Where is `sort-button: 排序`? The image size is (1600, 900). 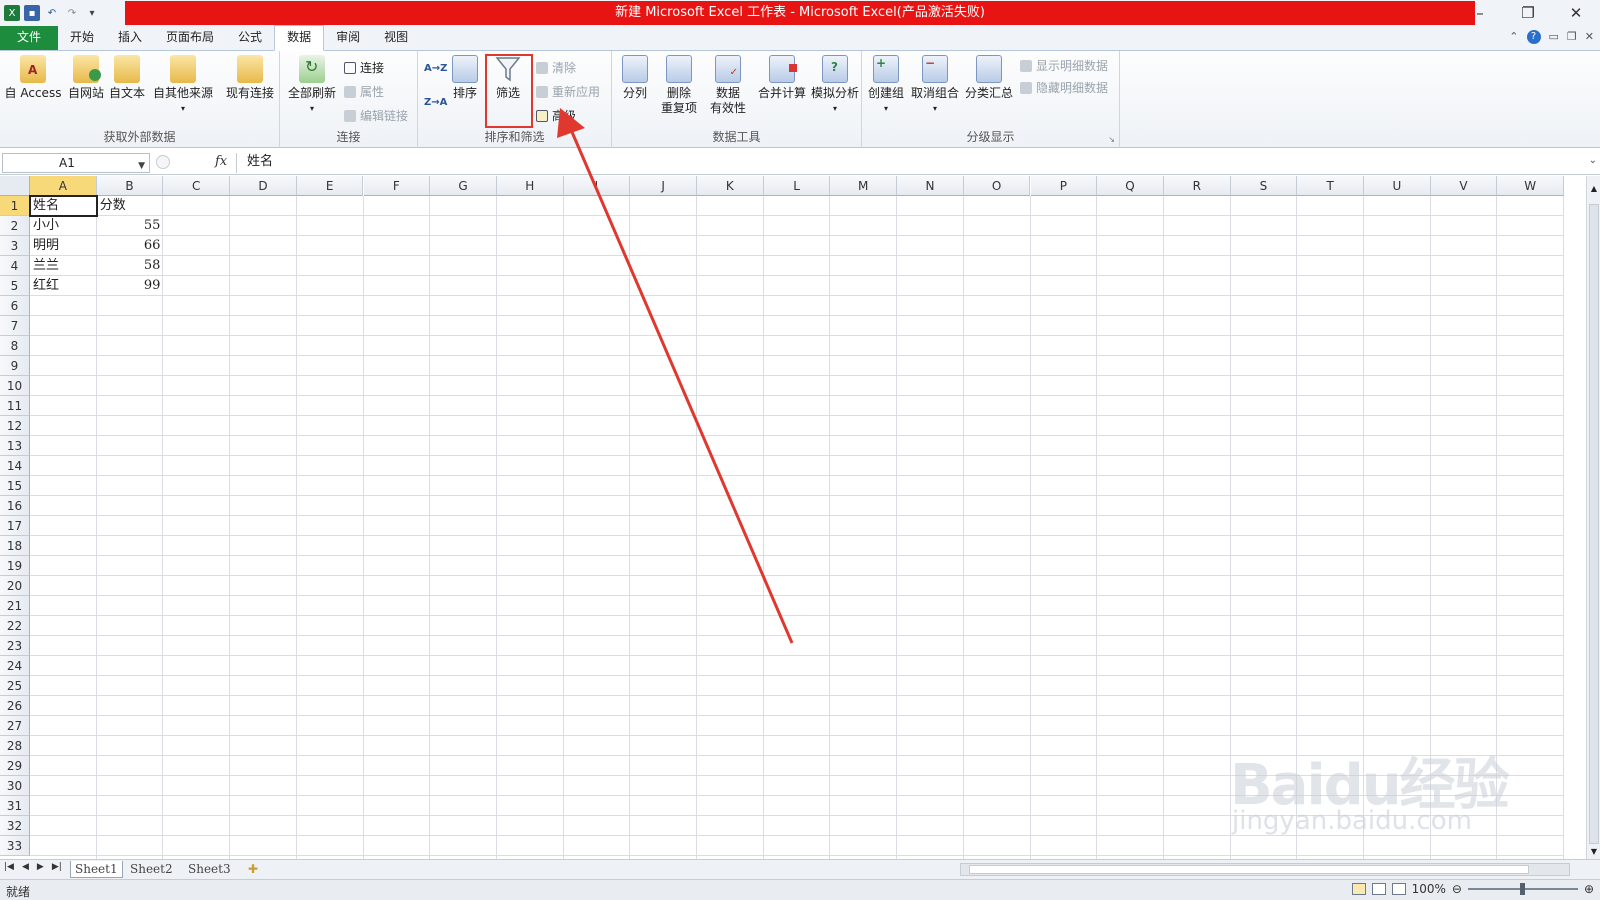 sort-button: 排序 is located at coordinates (465, 78).